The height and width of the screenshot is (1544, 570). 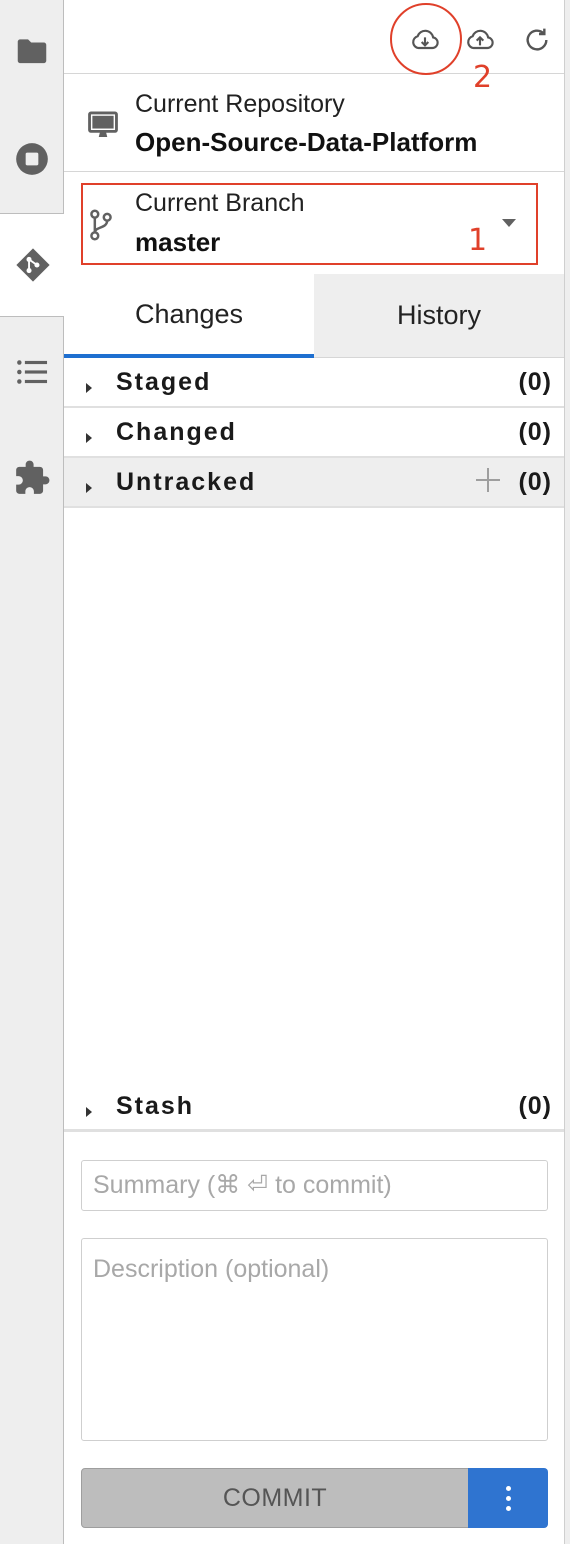 What do you see at coordinates (155, 1106) in the screenshot?
I see `stash-label: Stash` at bounding box center [155, 1106].